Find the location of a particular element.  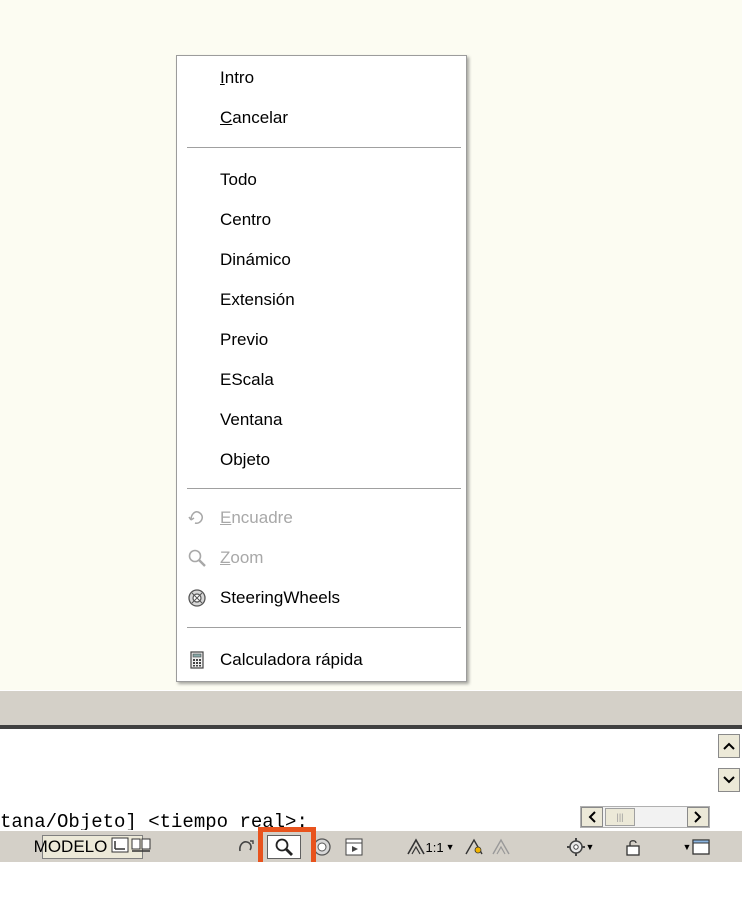

clean-screen-button: ▼ is located at coordinates (697, 847).